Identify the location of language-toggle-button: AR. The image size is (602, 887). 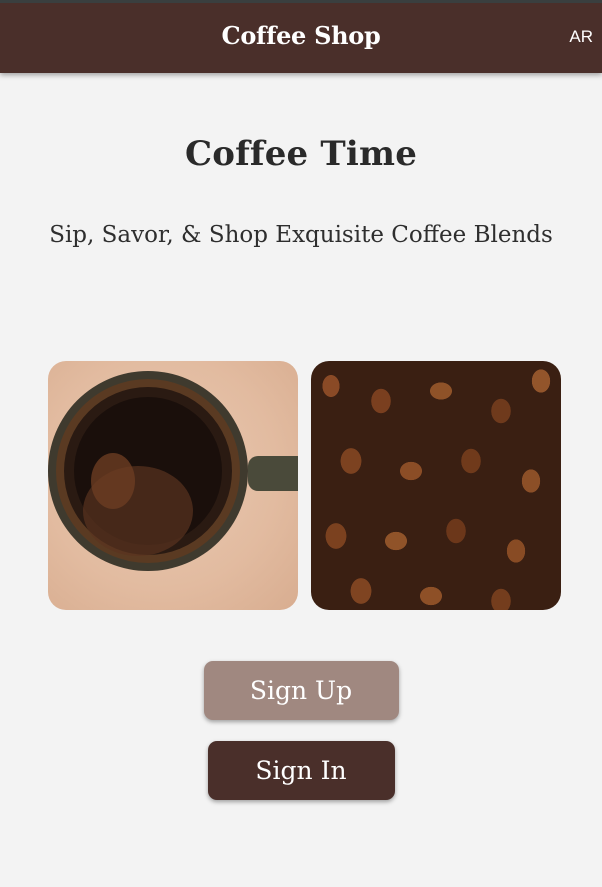
(581, 37).